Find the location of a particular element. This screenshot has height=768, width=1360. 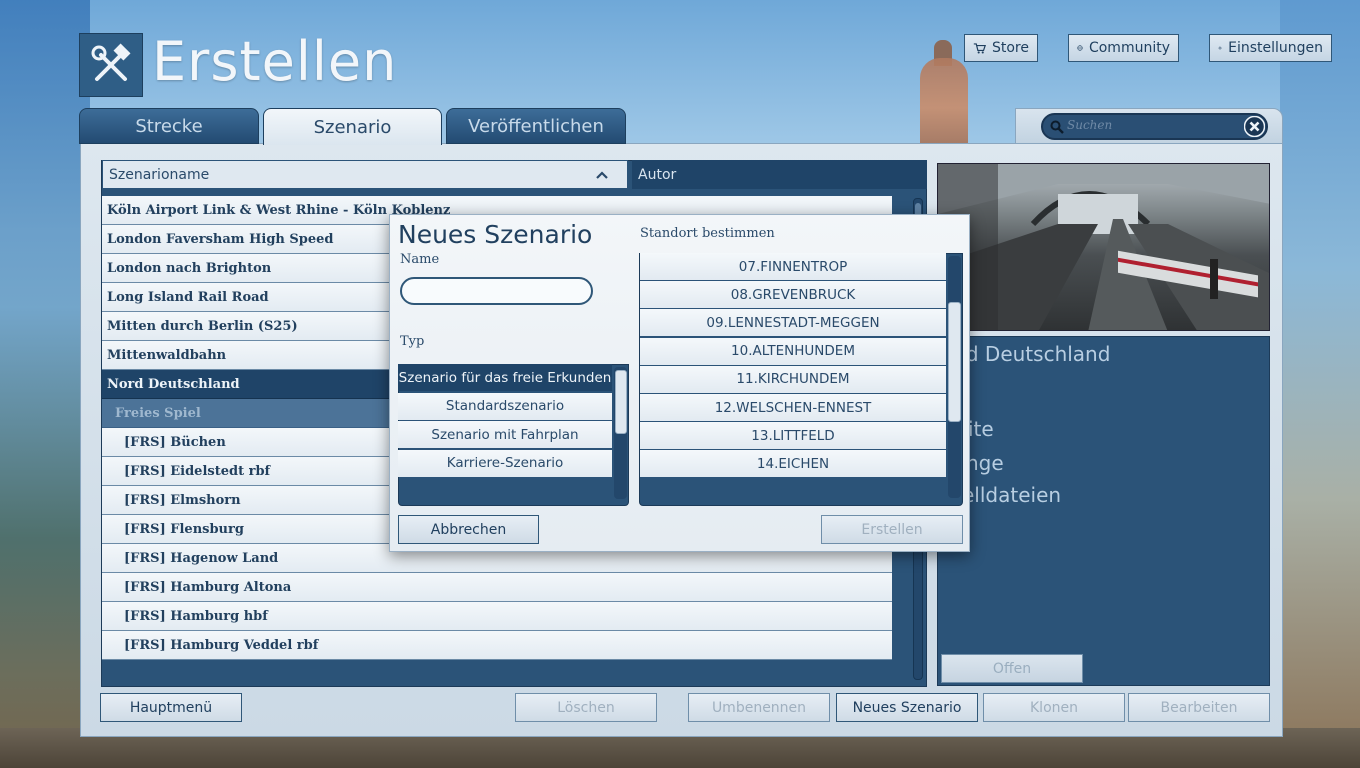

dialog-title: Neues Szenario is located at coordinates (495, 234).